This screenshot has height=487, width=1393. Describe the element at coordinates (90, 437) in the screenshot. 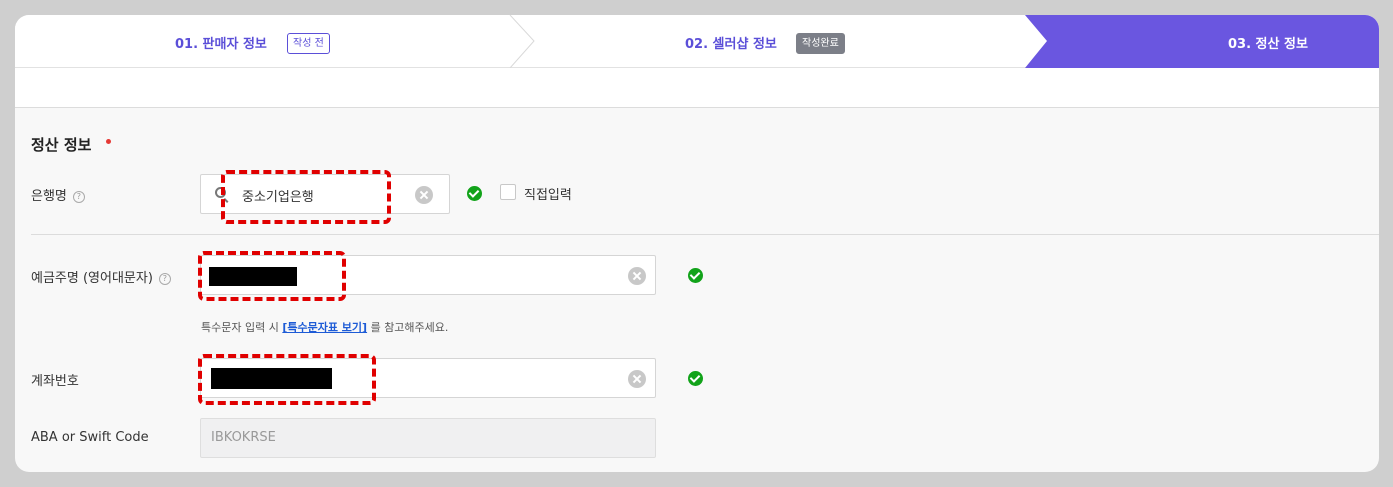

I see `swift-code-label: ABA or Swift Code` at that location.